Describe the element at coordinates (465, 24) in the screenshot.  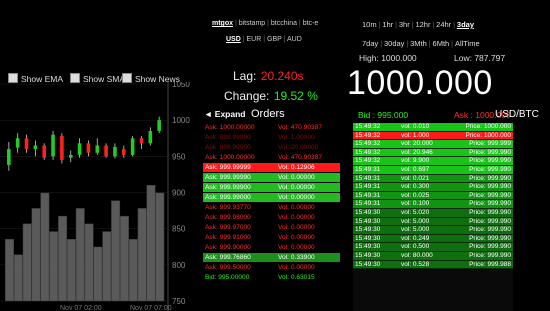
I see `timeframe-3day: 3day` at that location.